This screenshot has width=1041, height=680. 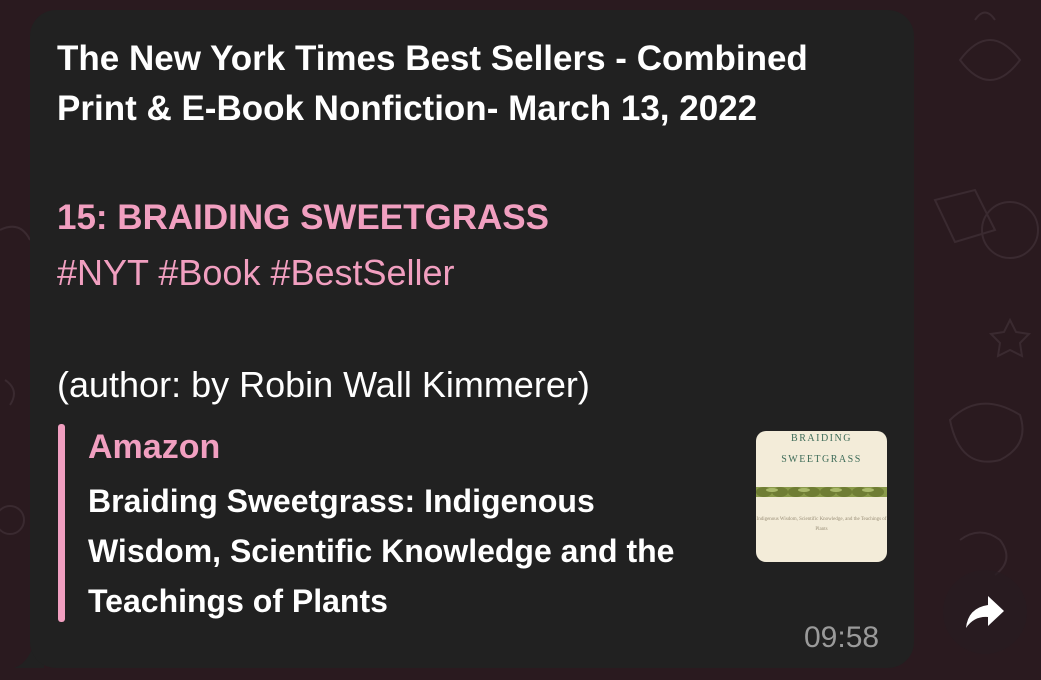 I want to click on link-preview-accent-bar, so click(x=61, y=523).